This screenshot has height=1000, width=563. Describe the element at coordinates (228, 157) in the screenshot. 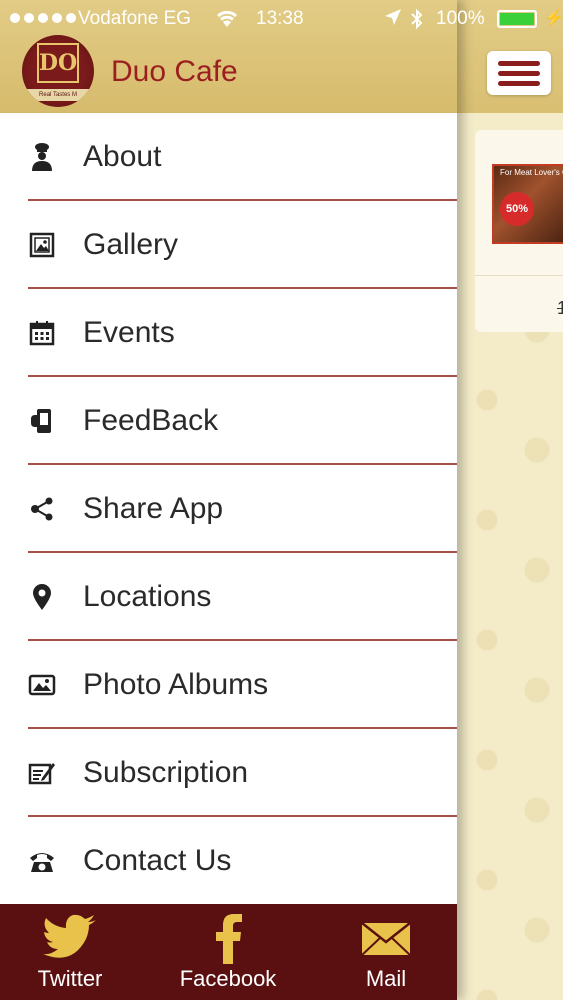

I see `menu-item-about: About` at that location.